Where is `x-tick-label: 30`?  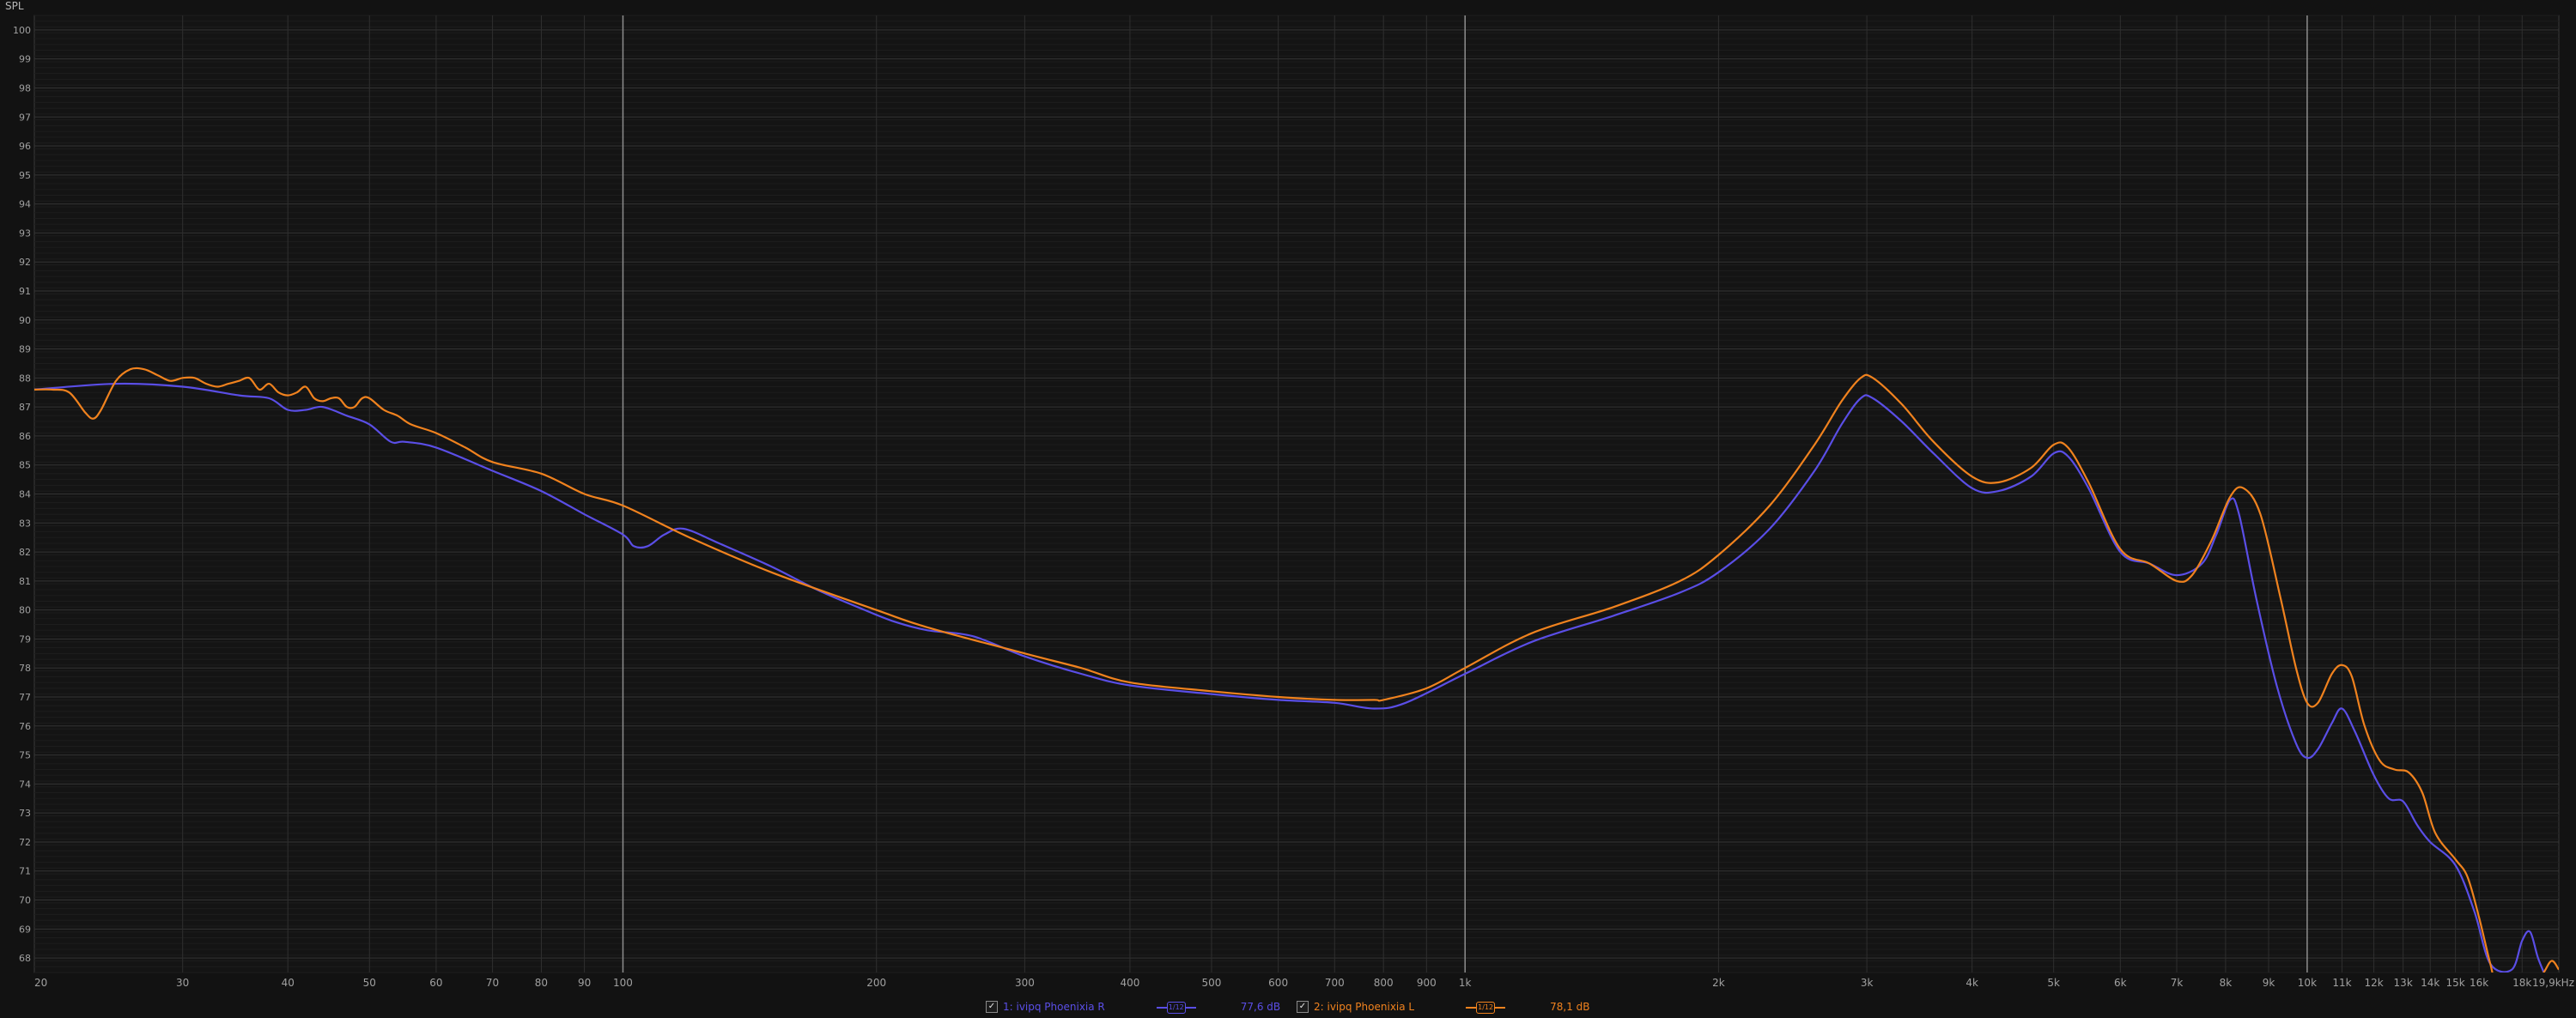
x-tick-label: 30 is located at coordinates (182, 983).